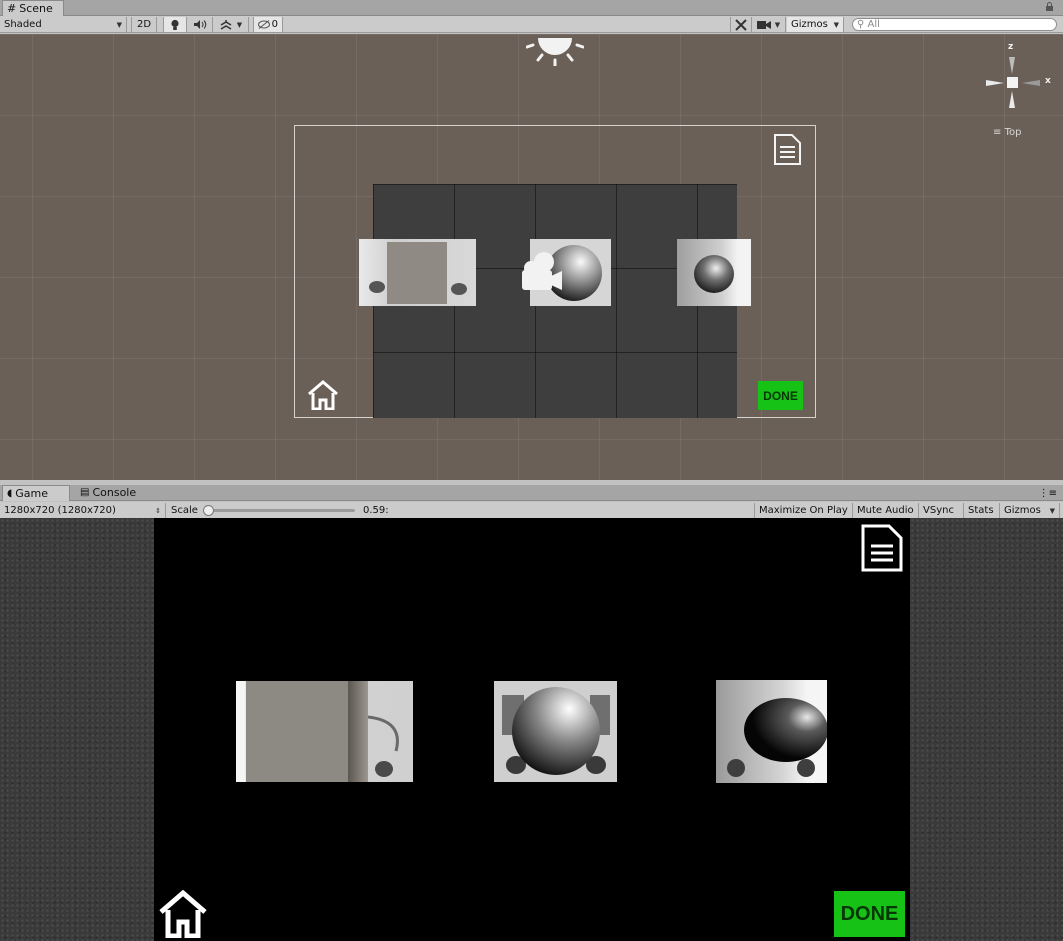  I want to click on maximize-on-play-label: Maximize On Play, so click(803, 510).